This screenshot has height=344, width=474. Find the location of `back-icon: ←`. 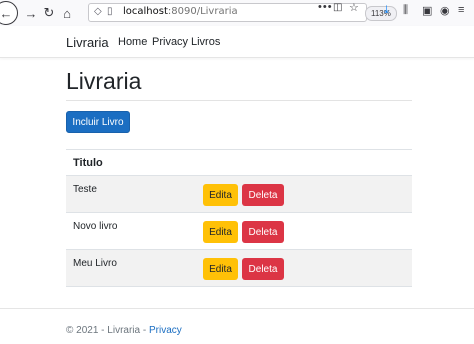

back-icon: ← is located at coordinates (9, 13).